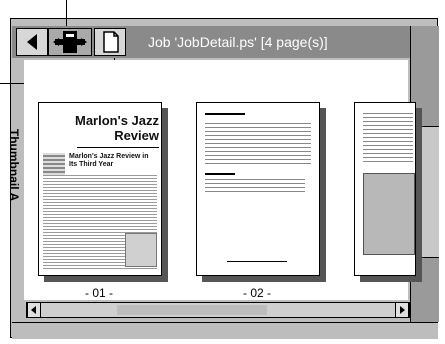 This screenshot has width=445, height=344. What do you see at coordinates (238, 42) in the screenshot?
I see `job-title: Job 'JobDetail.ps' [4 page(s)]` at bounding box center [238, 42].